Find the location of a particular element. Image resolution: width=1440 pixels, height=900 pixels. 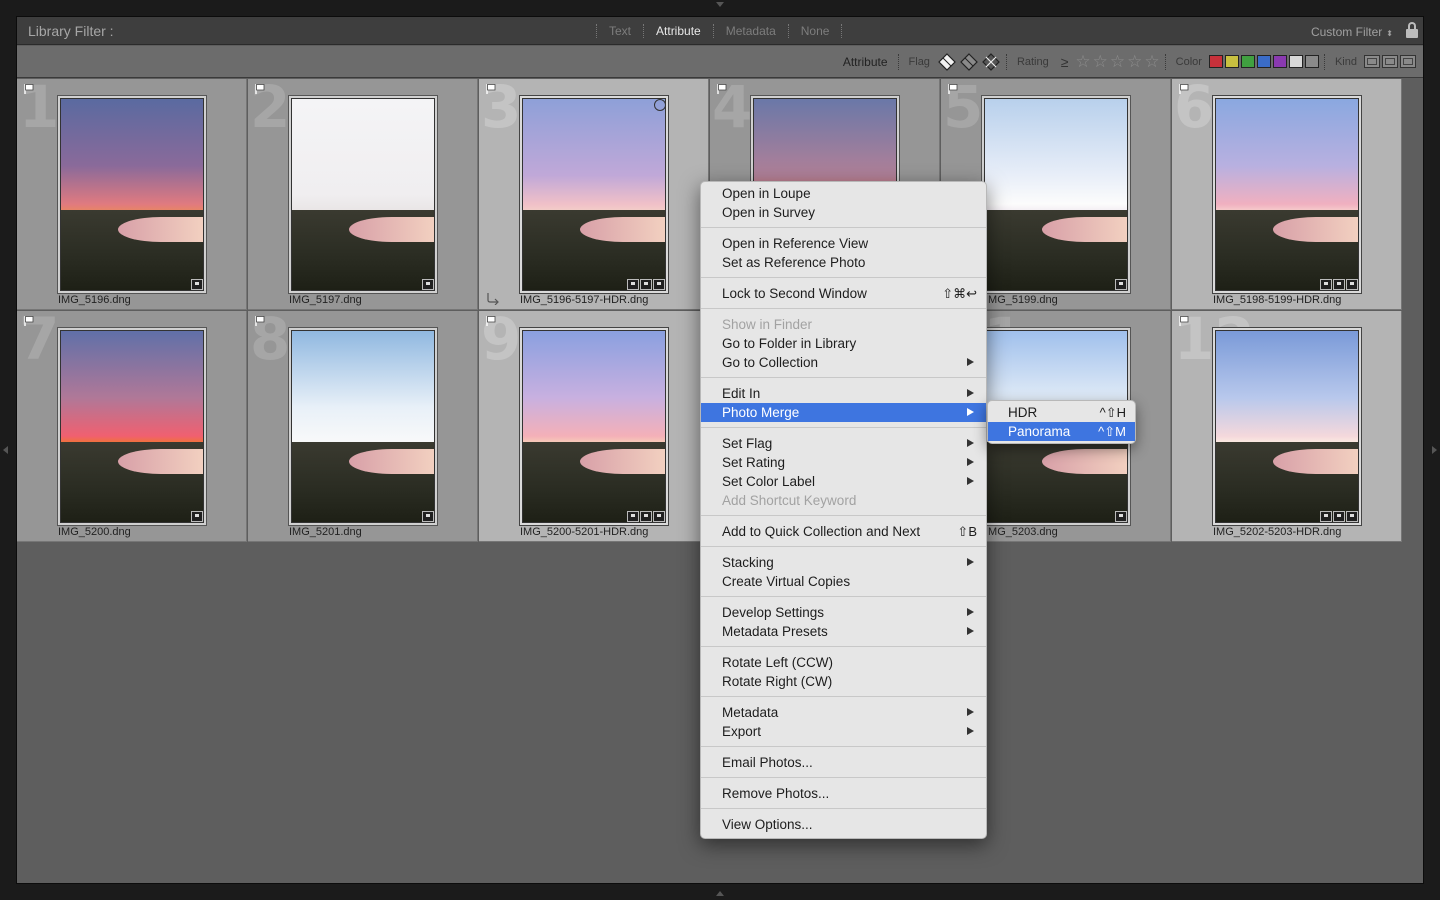

color-swatch-green is located at coordinates (1247, 61).